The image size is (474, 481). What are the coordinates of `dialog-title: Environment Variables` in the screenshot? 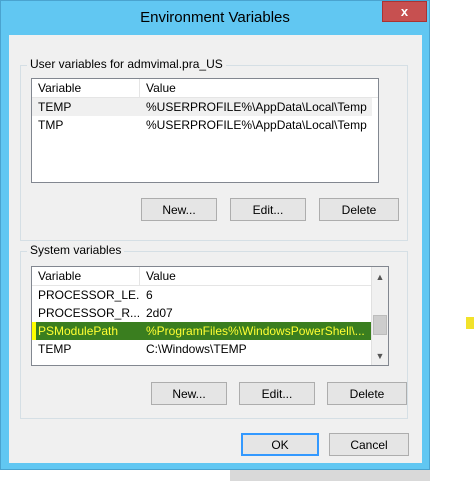 It's located at (215, 17).